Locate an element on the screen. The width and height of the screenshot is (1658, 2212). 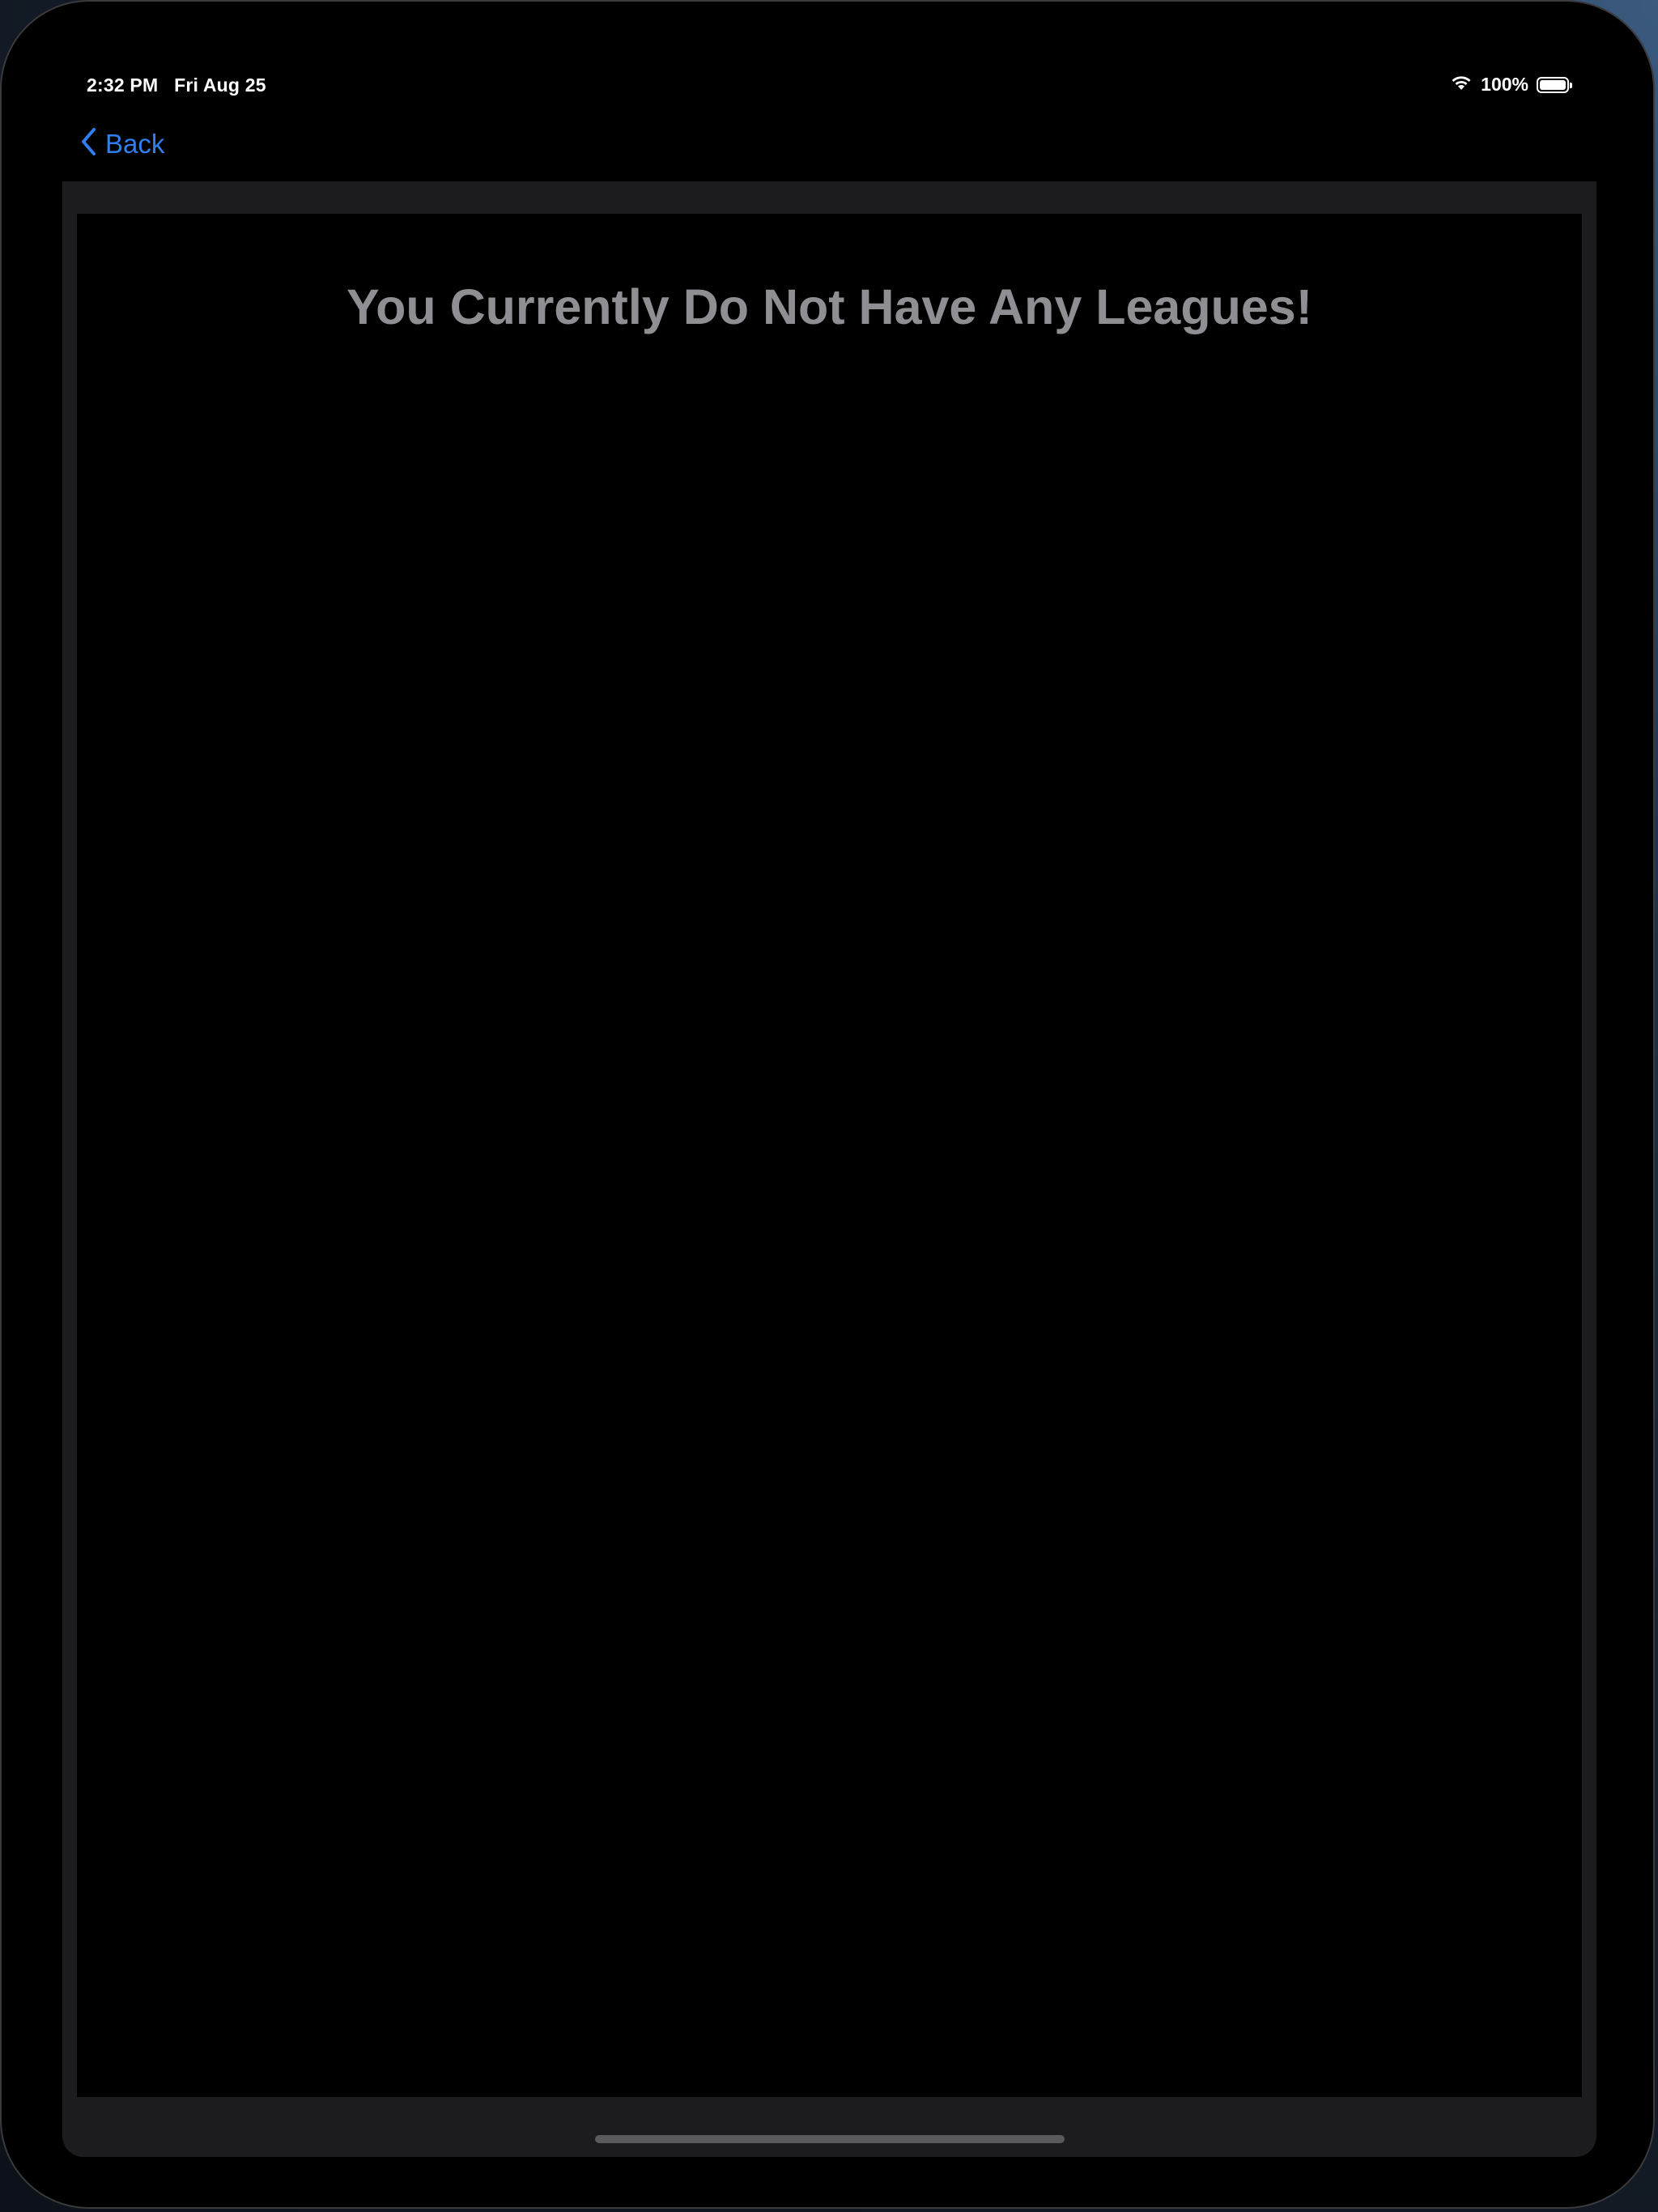
battery-percent: 100% is located at coordinates (1504, 85).